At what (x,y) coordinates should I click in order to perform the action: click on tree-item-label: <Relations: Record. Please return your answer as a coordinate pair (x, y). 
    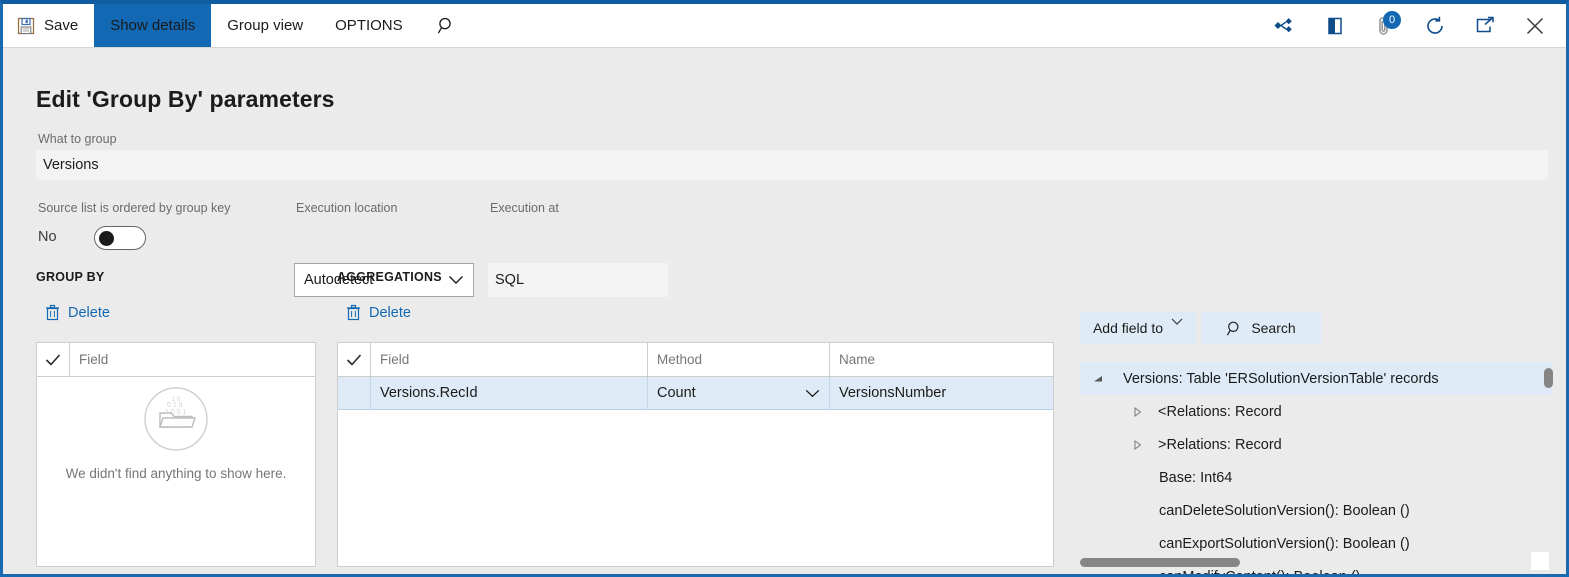
    Looking at the image, I should click on (1220, 411).